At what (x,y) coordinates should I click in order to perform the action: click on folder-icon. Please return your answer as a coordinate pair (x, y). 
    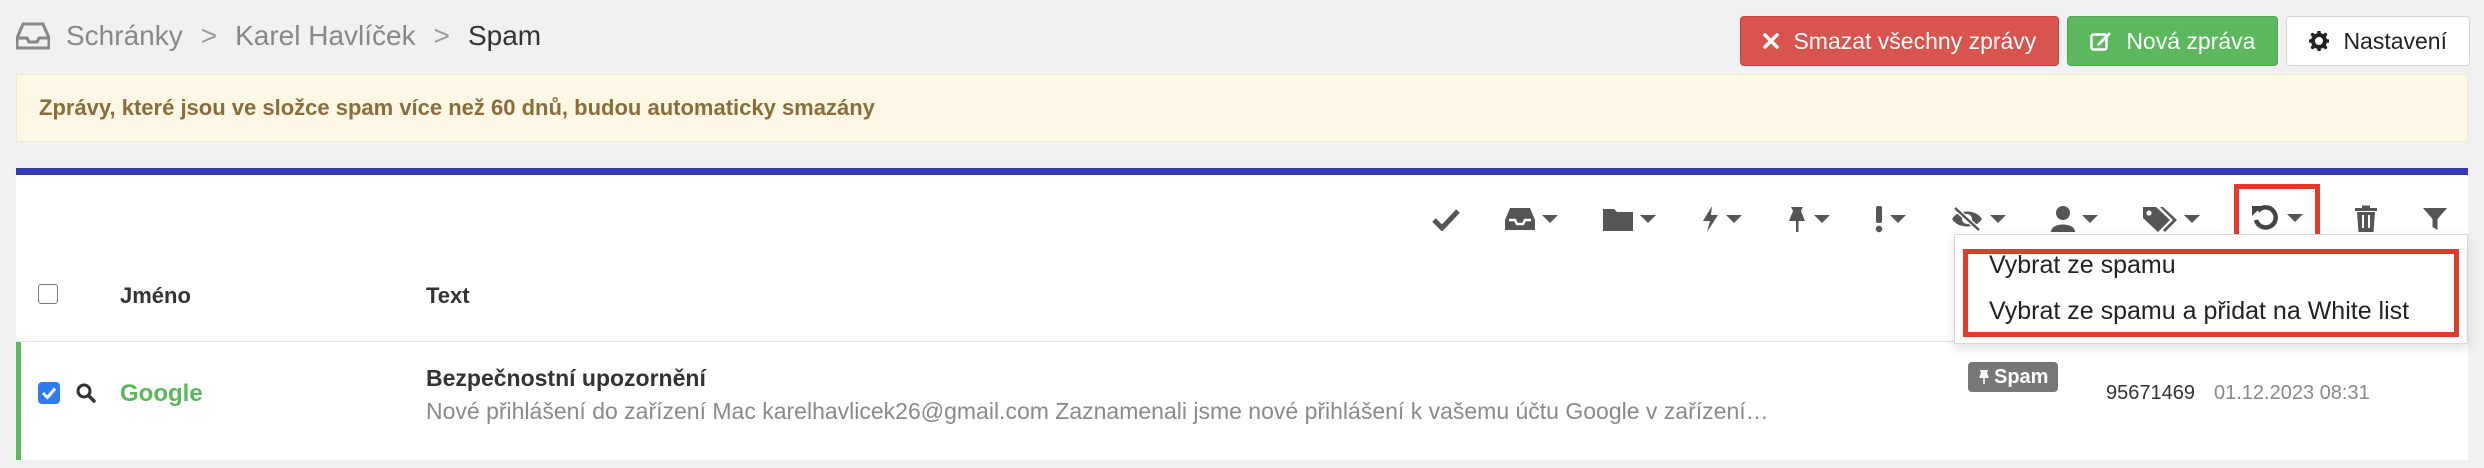
    Looking at the image, I should click on (1618, 220).